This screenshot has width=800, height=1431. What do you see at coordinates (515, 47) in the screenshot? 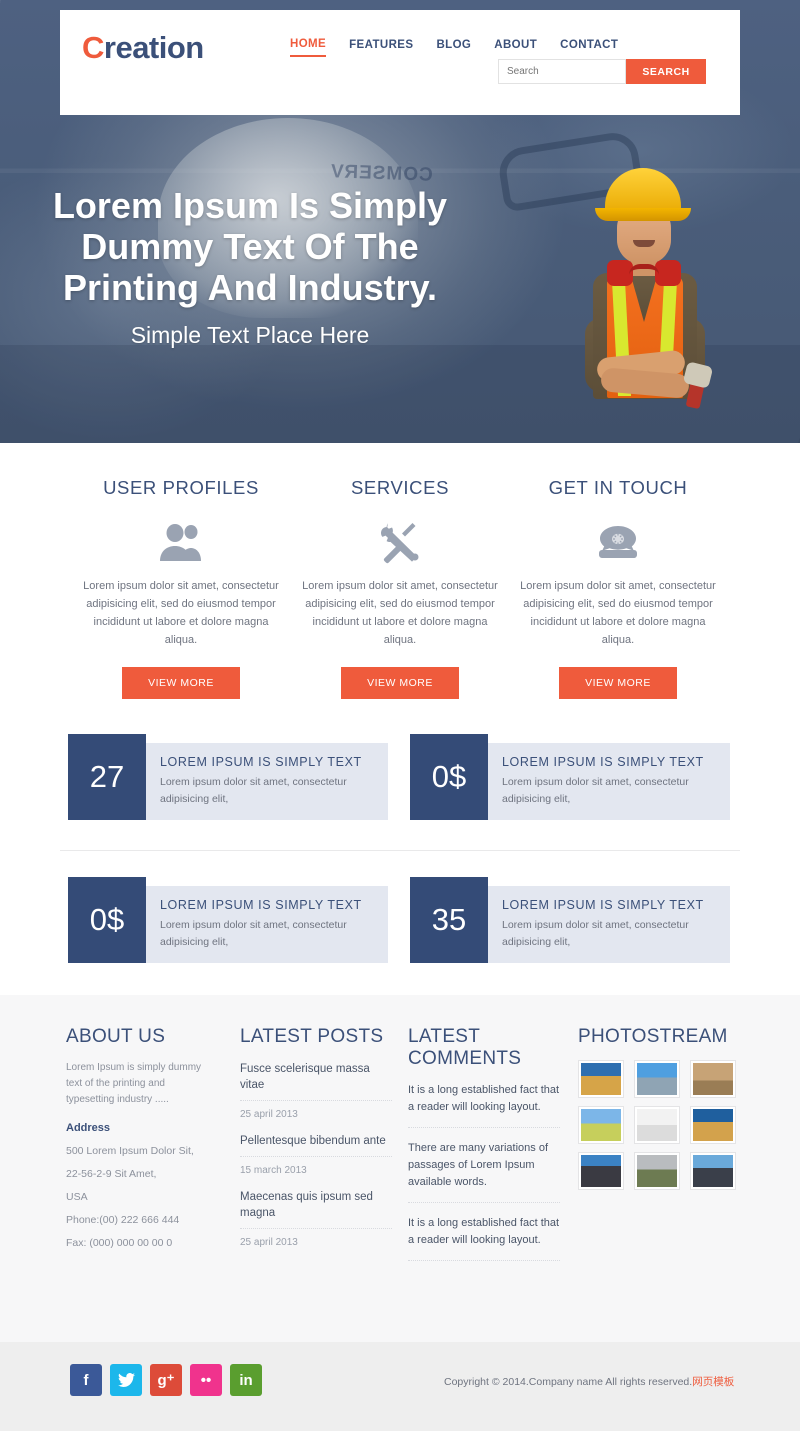
I see `nav-item-about: ABOUT` at bounding box center [515, 47].